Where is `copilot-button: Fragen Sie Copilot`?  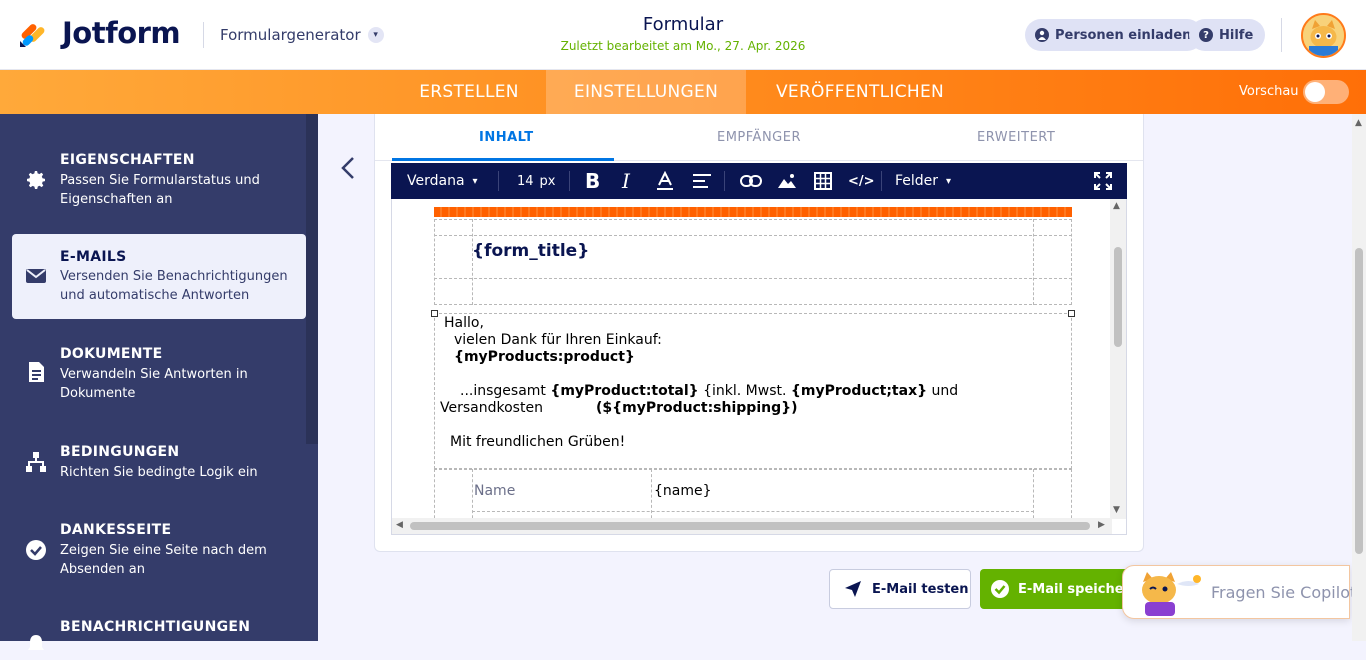 copilot-button: Fragen Sie Copilot is located at coordinates (1239, 592).